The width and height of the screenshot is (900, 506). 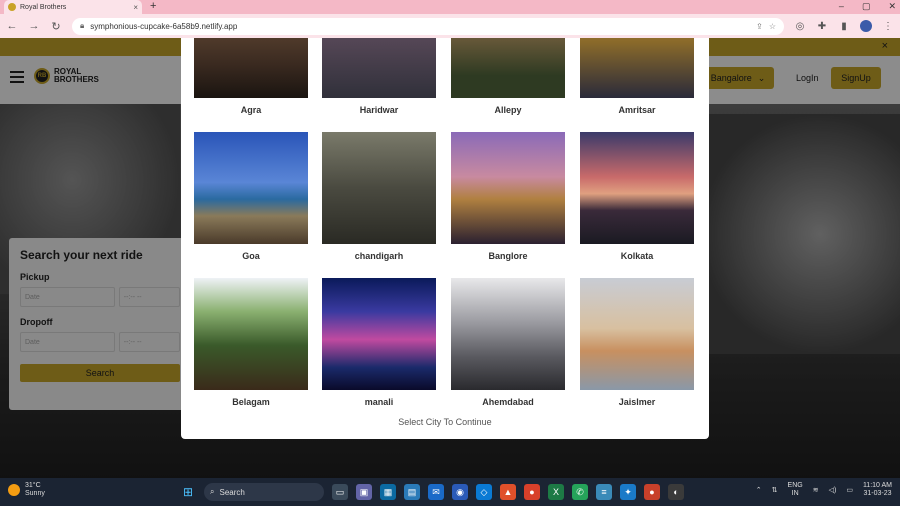 I want to click on lock-icon: 🔒︎, so click(x=82, y=26).